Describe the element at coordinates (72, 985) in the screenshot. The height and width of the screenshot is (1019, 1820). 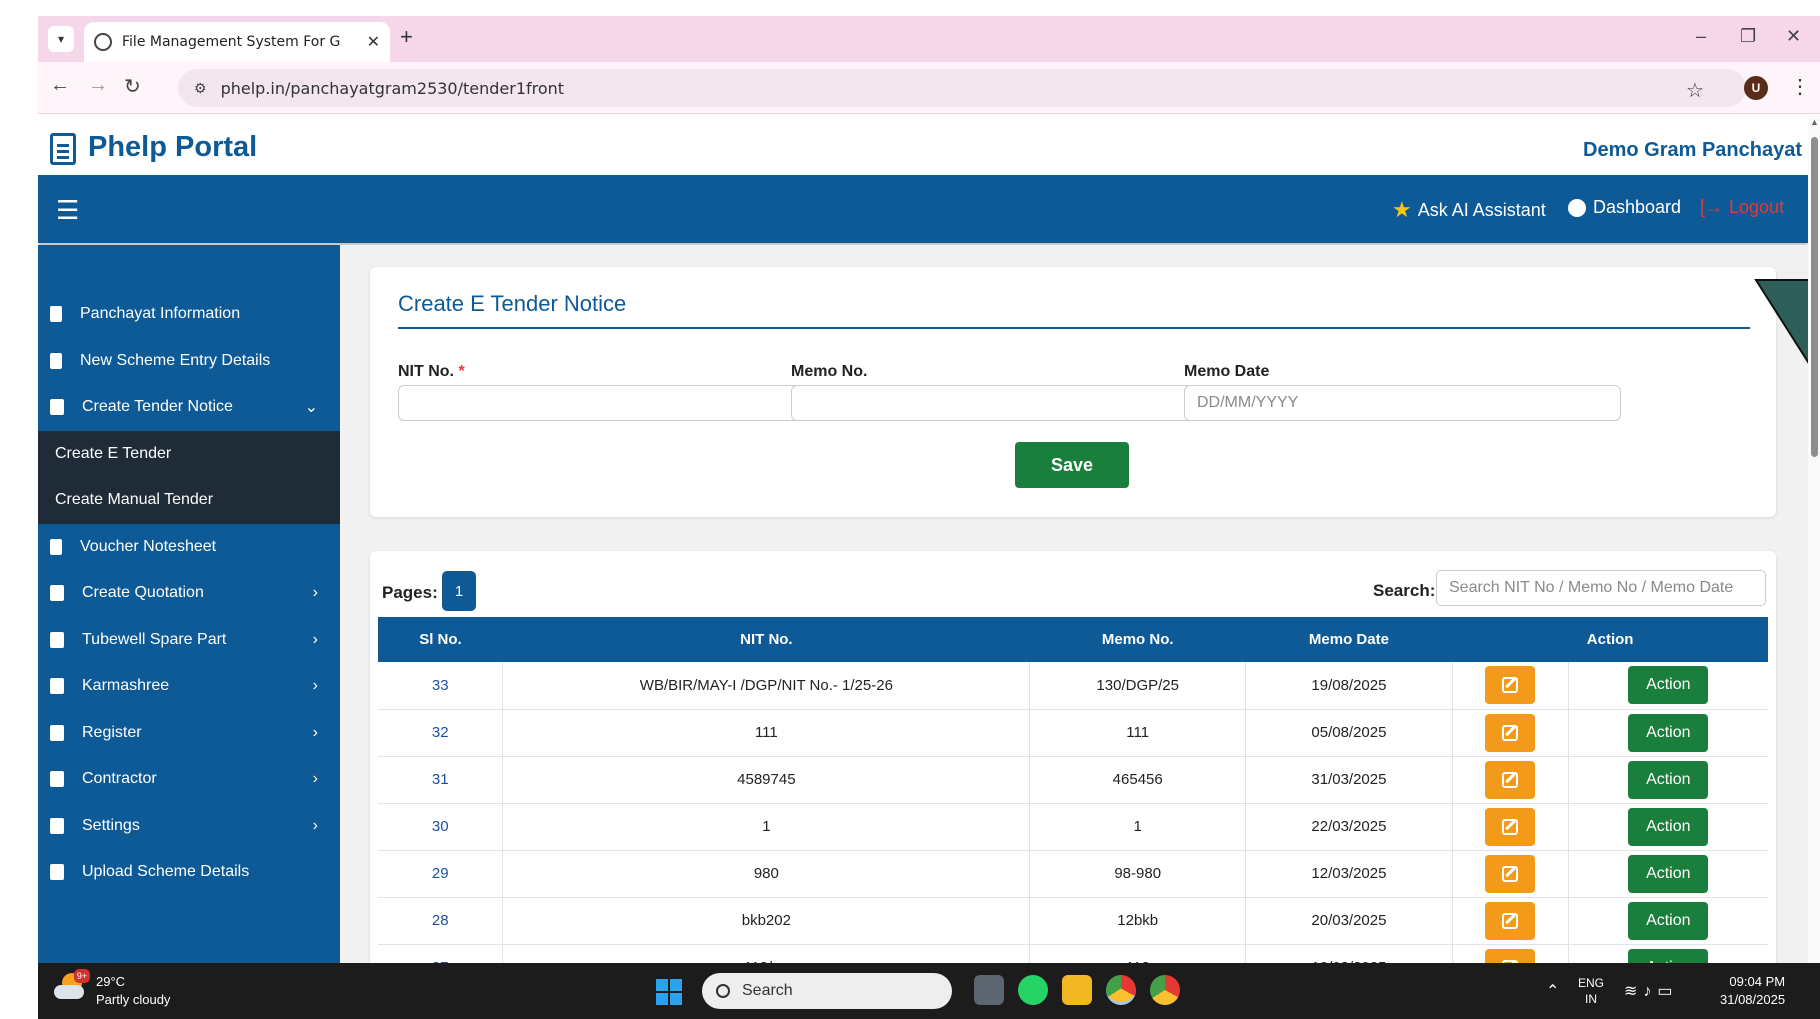
I see `weather-icon: 9+` at that location.